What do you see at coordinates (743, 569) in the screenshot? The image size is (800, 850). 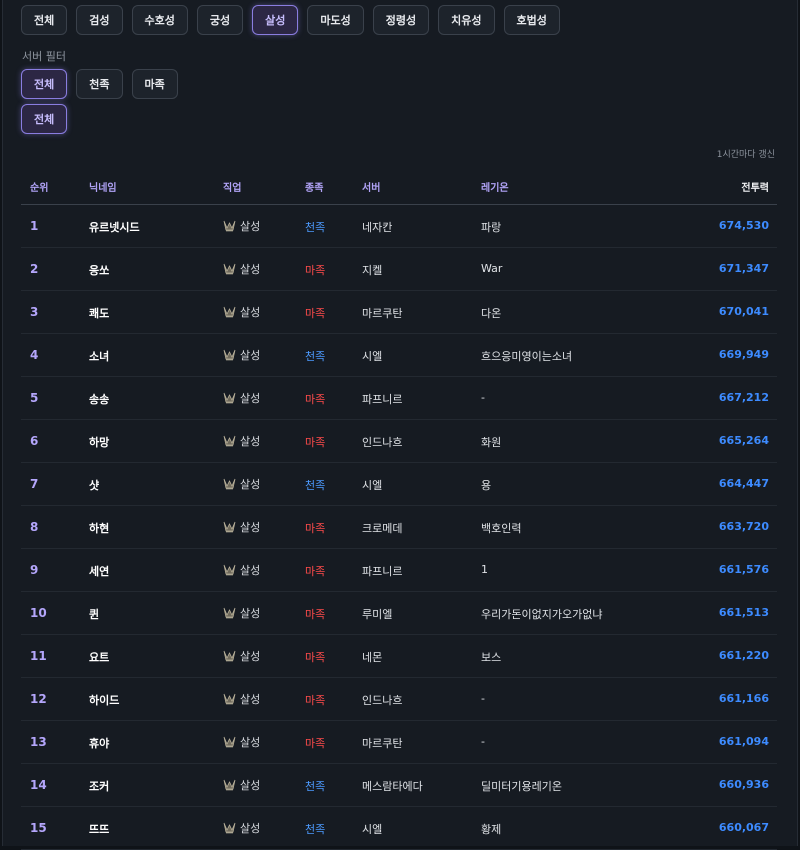 I see `combat-power-cell: 661,576` at bounding box center [743, 569].